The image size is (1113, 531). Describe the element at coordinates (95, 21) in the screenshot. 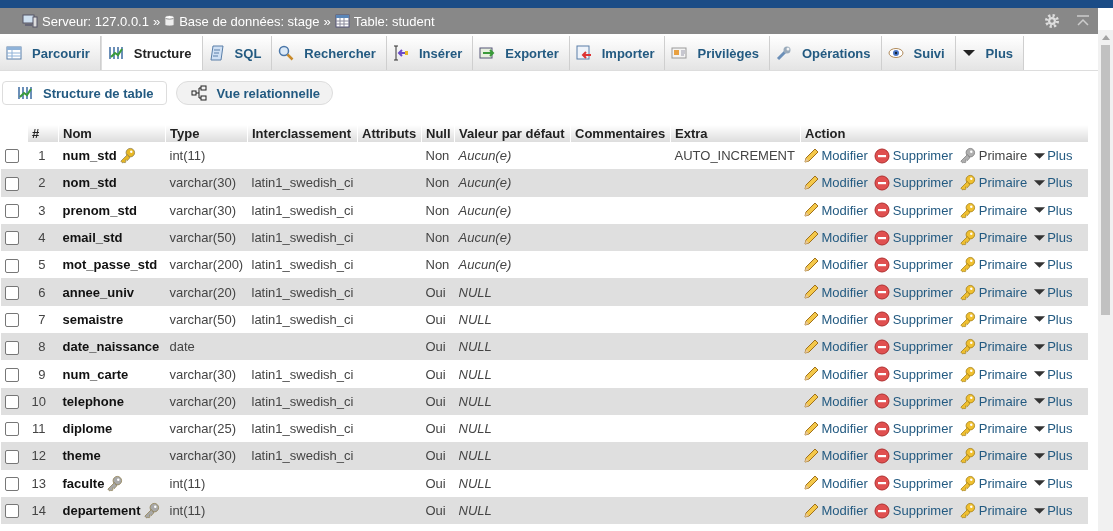

I see `breadcrumb-link: Serveur: 127.0.0.1` at that location.